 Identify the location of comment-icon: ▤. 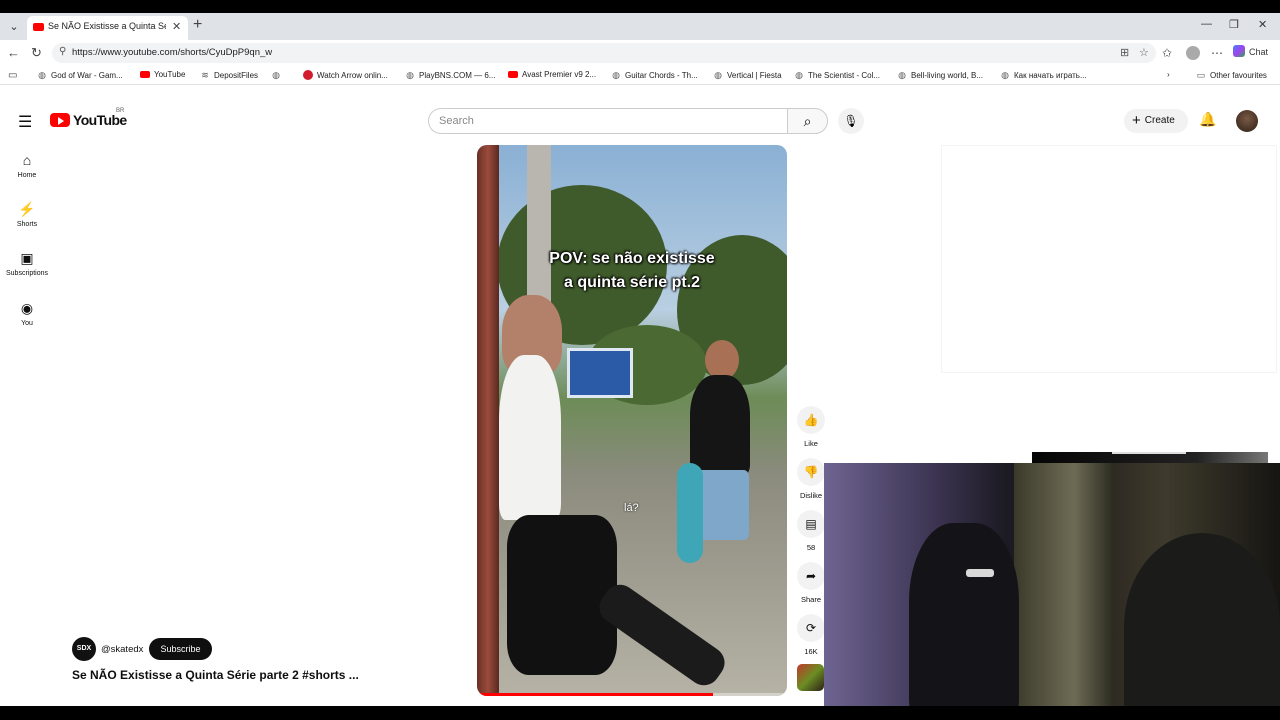
(811, 524).